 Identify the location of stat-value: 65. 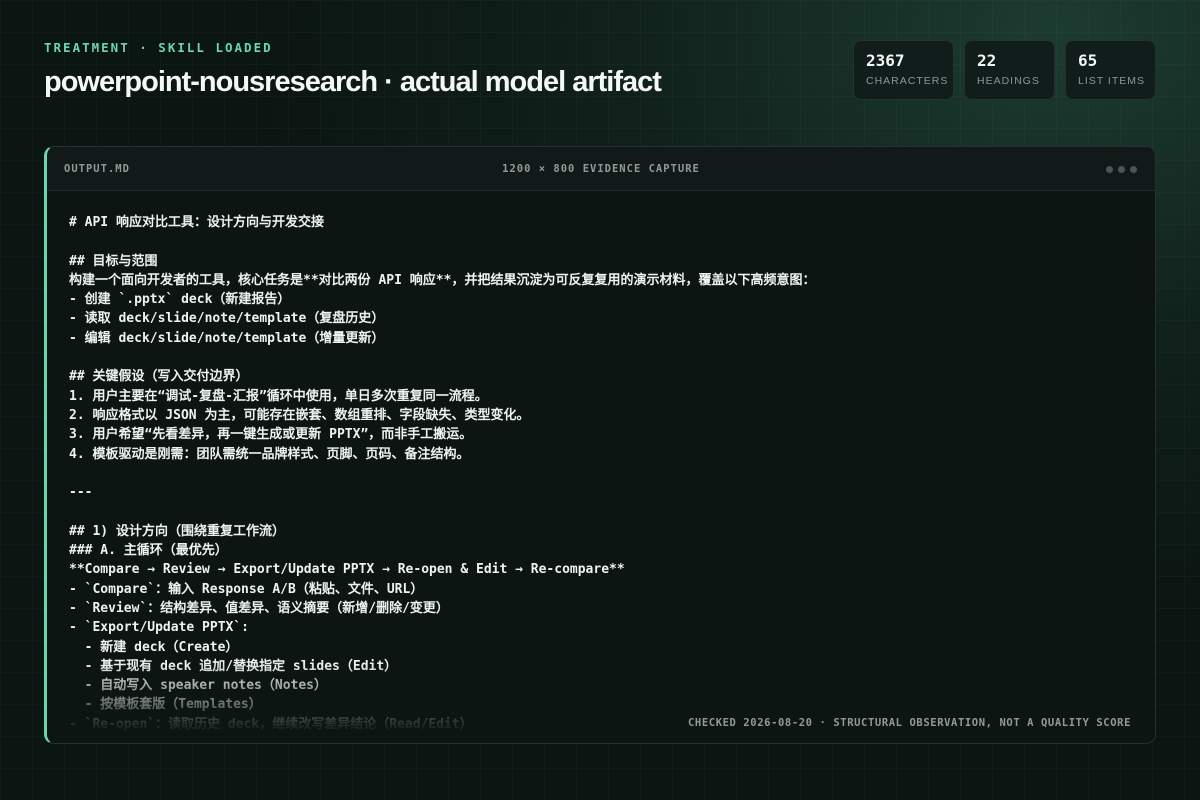
(1088, 60).